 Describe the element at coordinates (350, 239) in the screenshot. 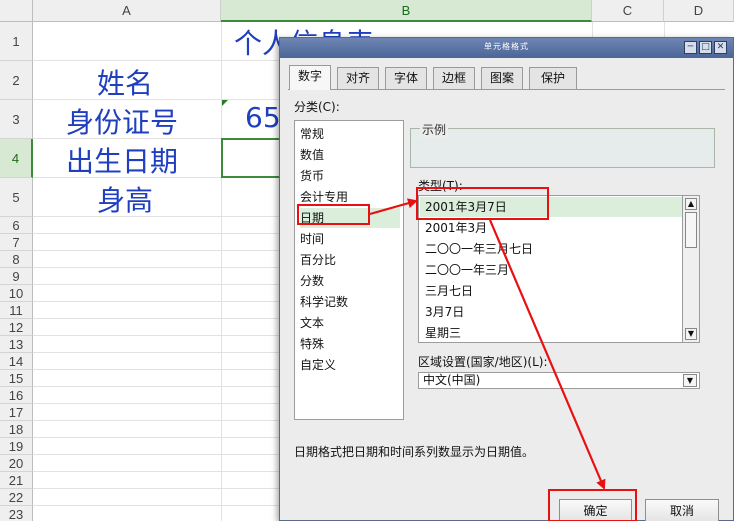

I see `category-item: 时间` at that location.